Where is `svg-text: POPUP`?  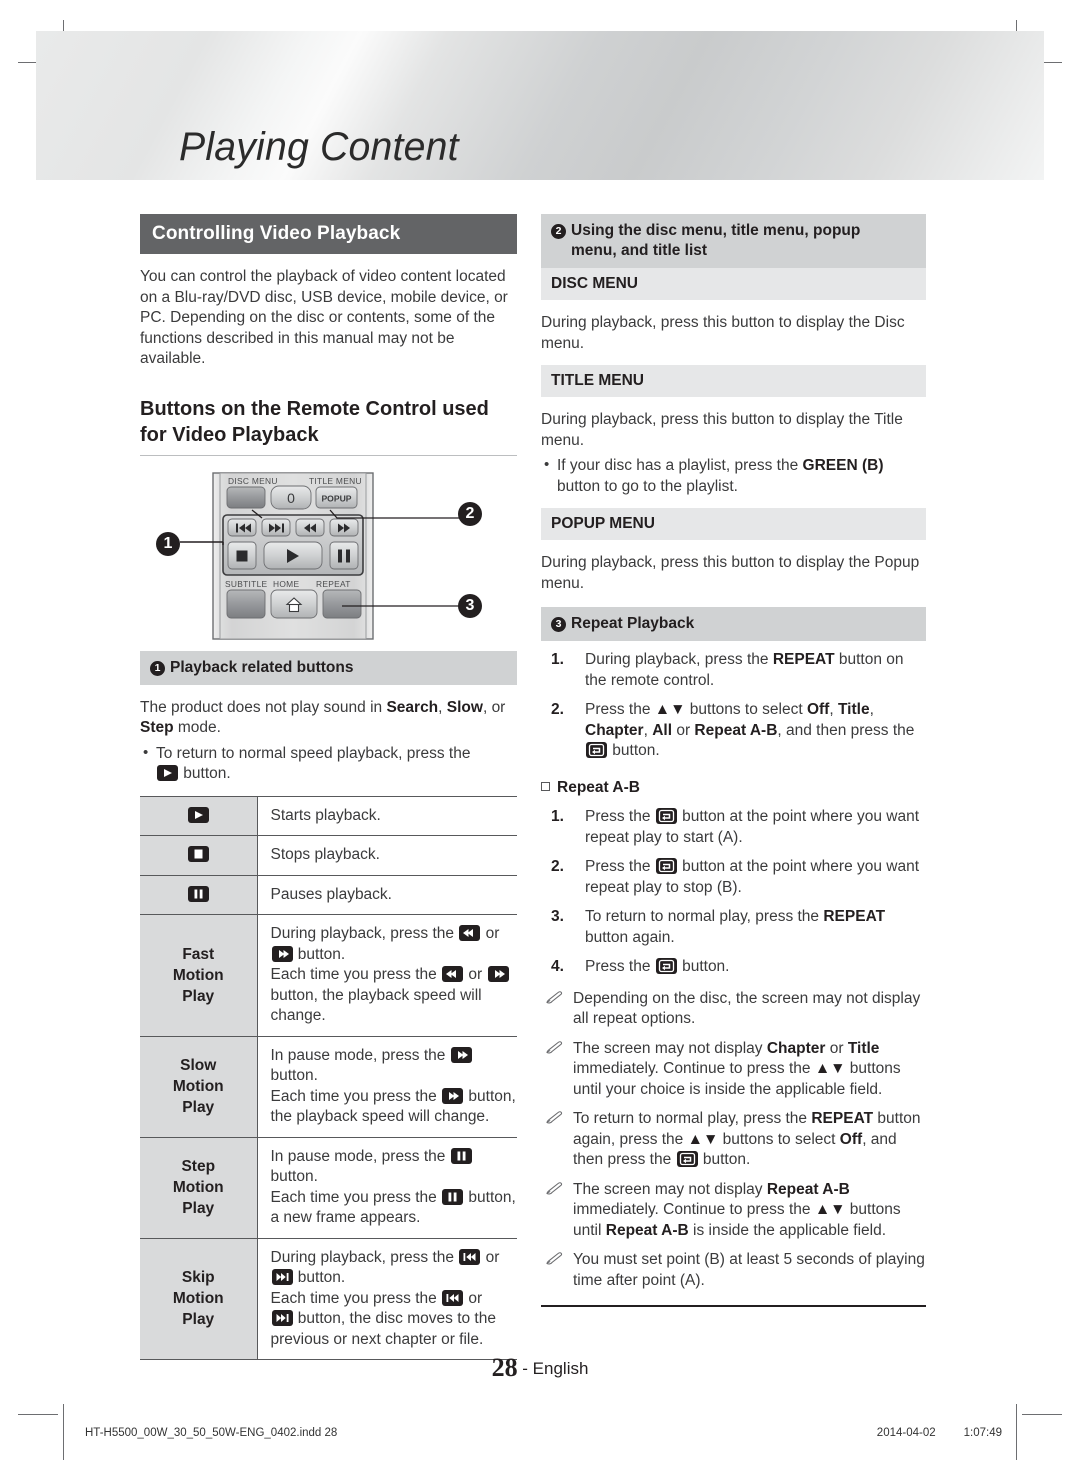 svg-text: POPUP is located at coordinates (336, 498).